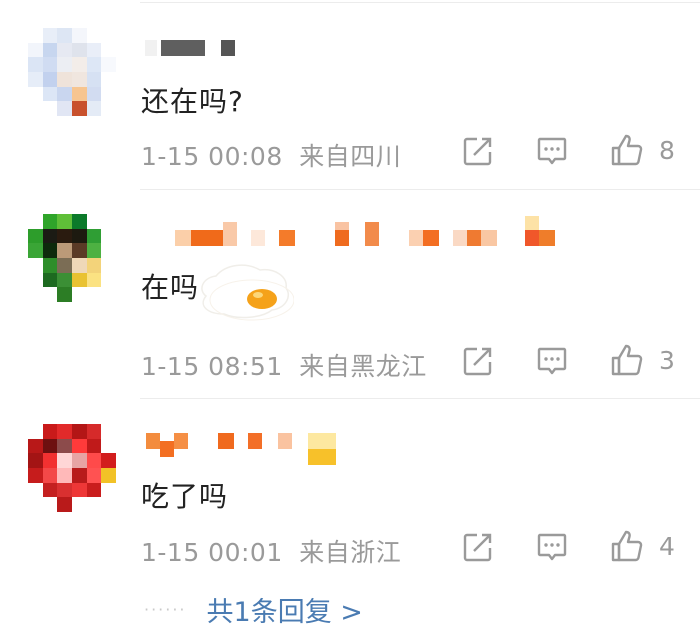 This screenshot has width=700, height=629. I want to click on comment-time: 1-15 08:51, so click(212, 366).